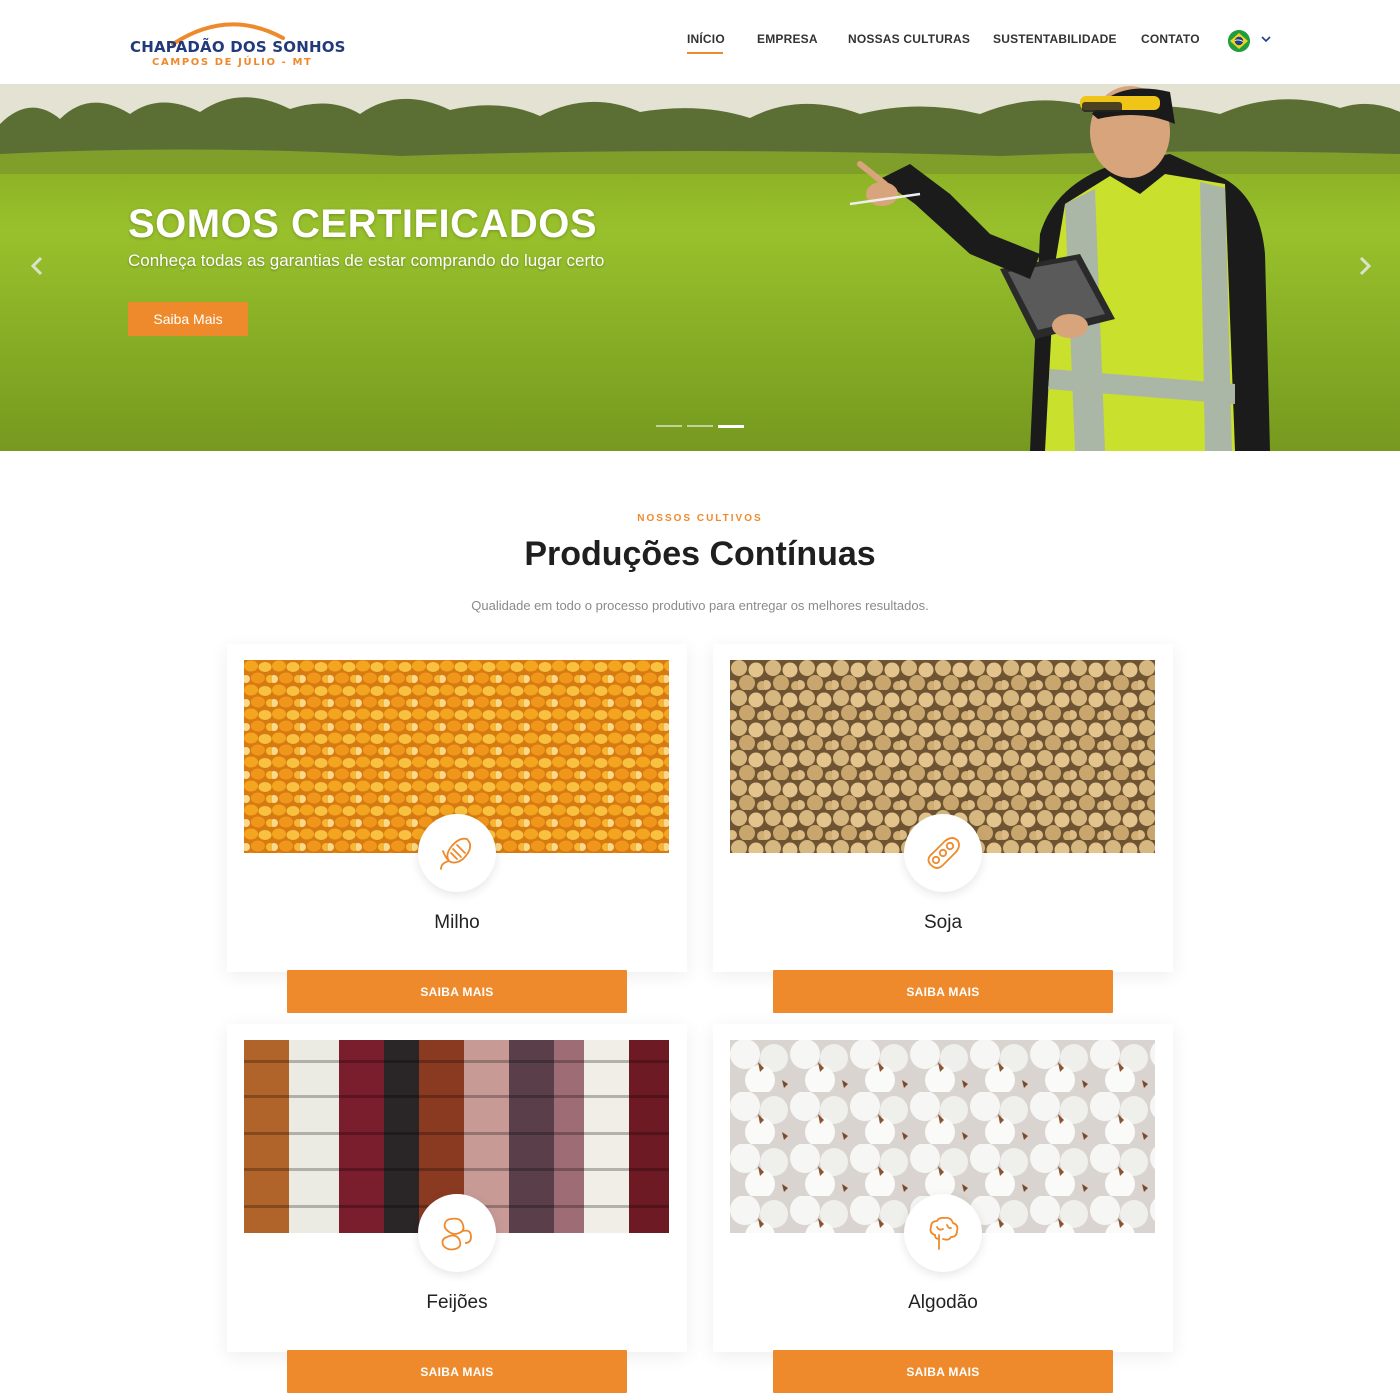 This screenshot has width=1400, height=1400. What do you see at coordinates (457, 991) in the screenshot?
I see `saiba-mais-button-milho: SAIBA MAIS` at bounding box center [457, 991].